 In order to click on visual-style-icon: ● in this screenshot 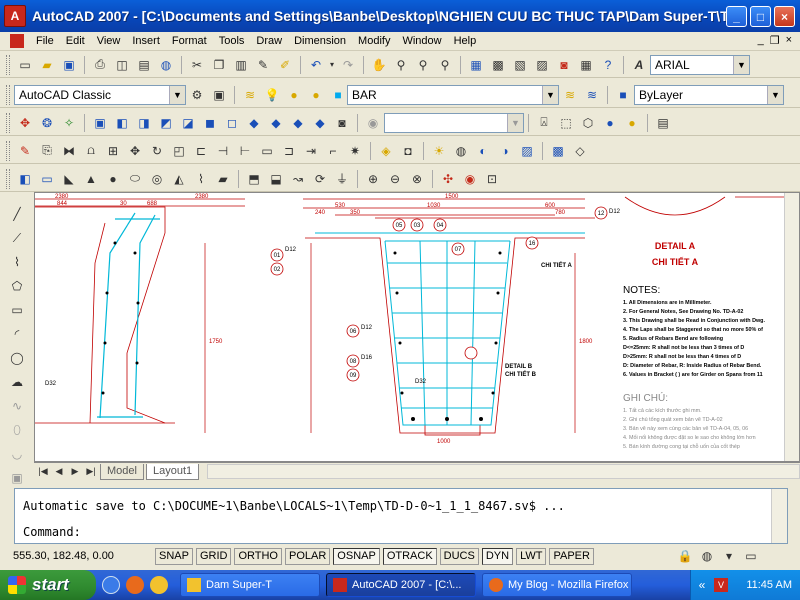, I will do `click(610, 123)`.